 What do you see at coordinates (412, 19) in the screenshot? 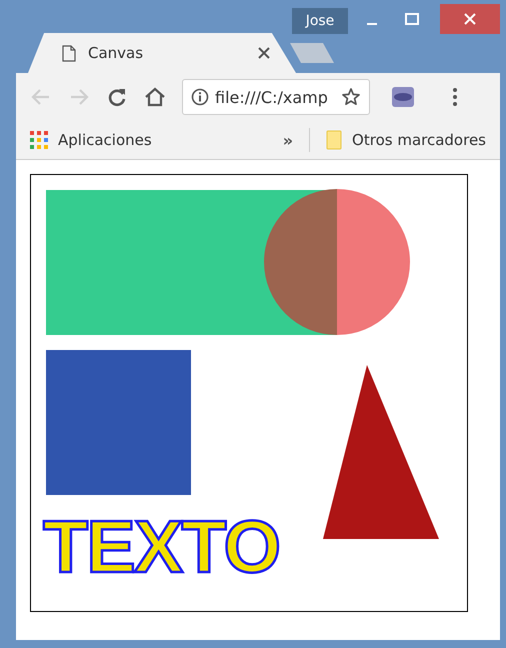
I see `maximize-icon` at bounding box center [412, 19].